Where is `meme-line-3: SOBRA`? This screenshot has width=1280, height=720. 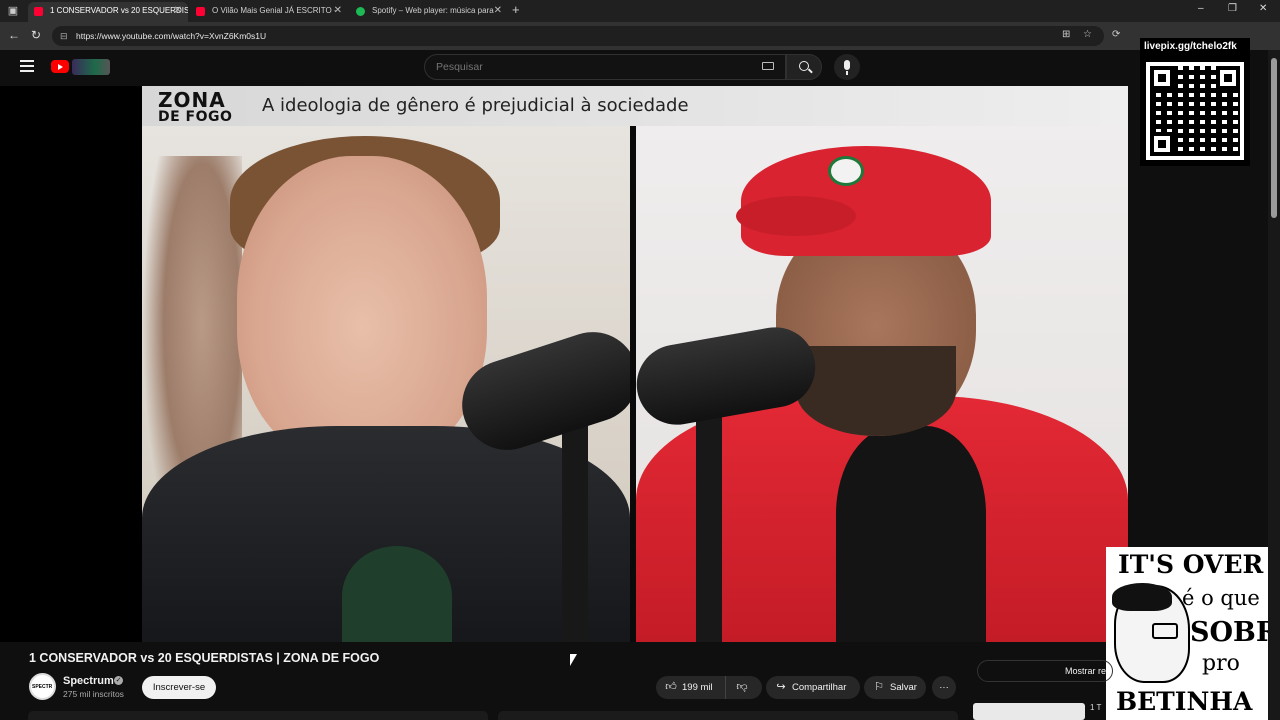 meme-line-3: SOBRA is located at coordinates (1235, 632).